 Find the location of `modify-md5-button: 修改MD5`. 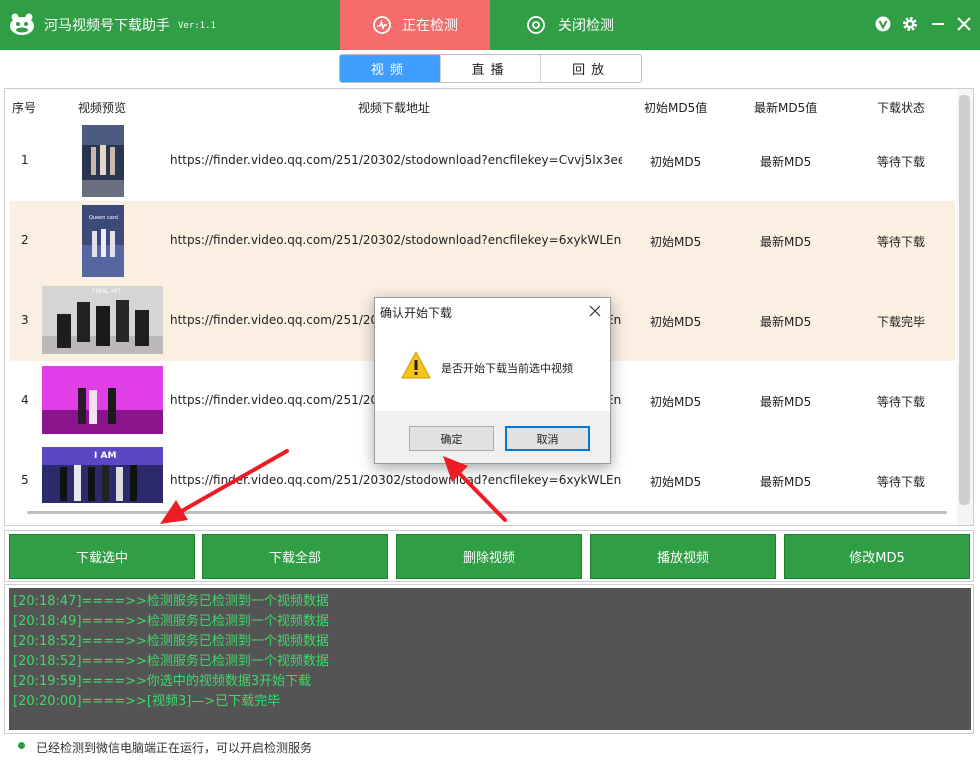

modify-md5-button: 修改MD5 is located at coordinates (877, 556).